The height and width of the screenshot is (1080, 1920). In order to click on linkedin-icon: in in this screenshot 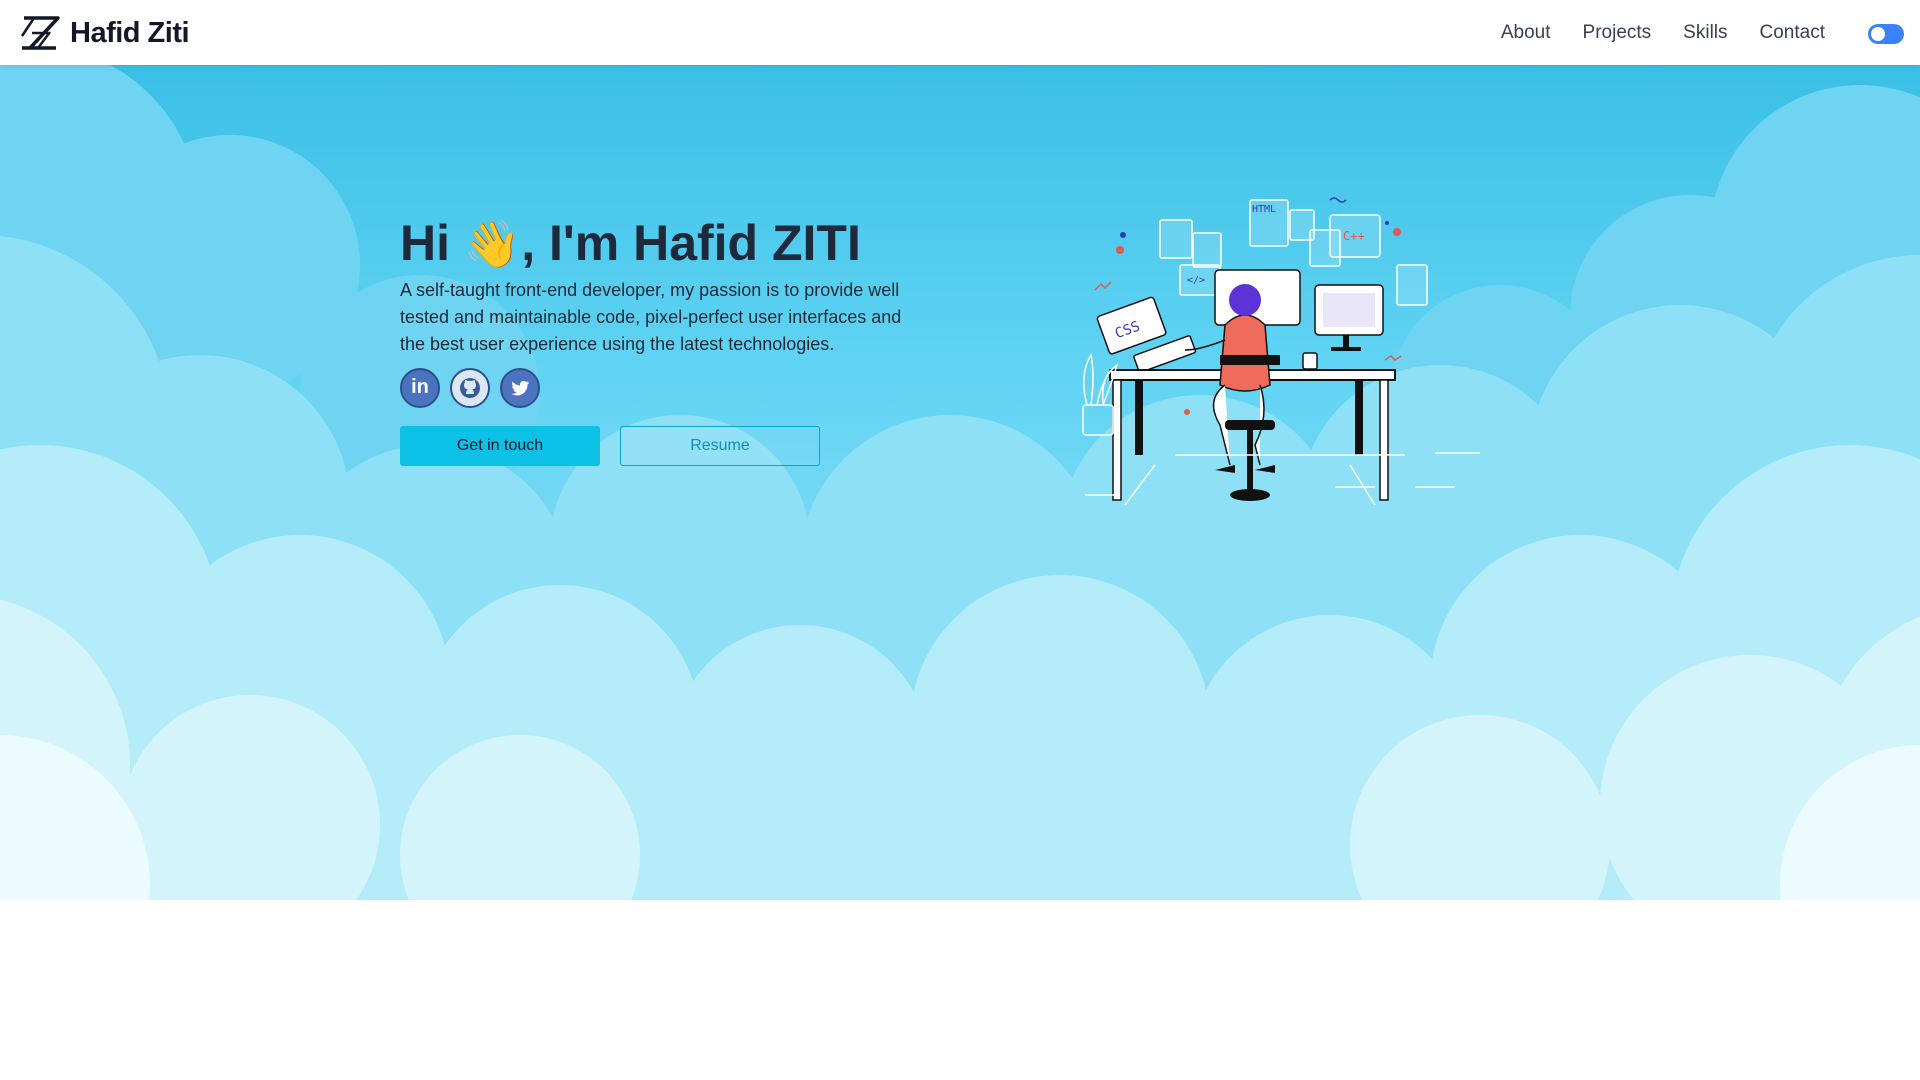, I will do `click(420, 387)`.